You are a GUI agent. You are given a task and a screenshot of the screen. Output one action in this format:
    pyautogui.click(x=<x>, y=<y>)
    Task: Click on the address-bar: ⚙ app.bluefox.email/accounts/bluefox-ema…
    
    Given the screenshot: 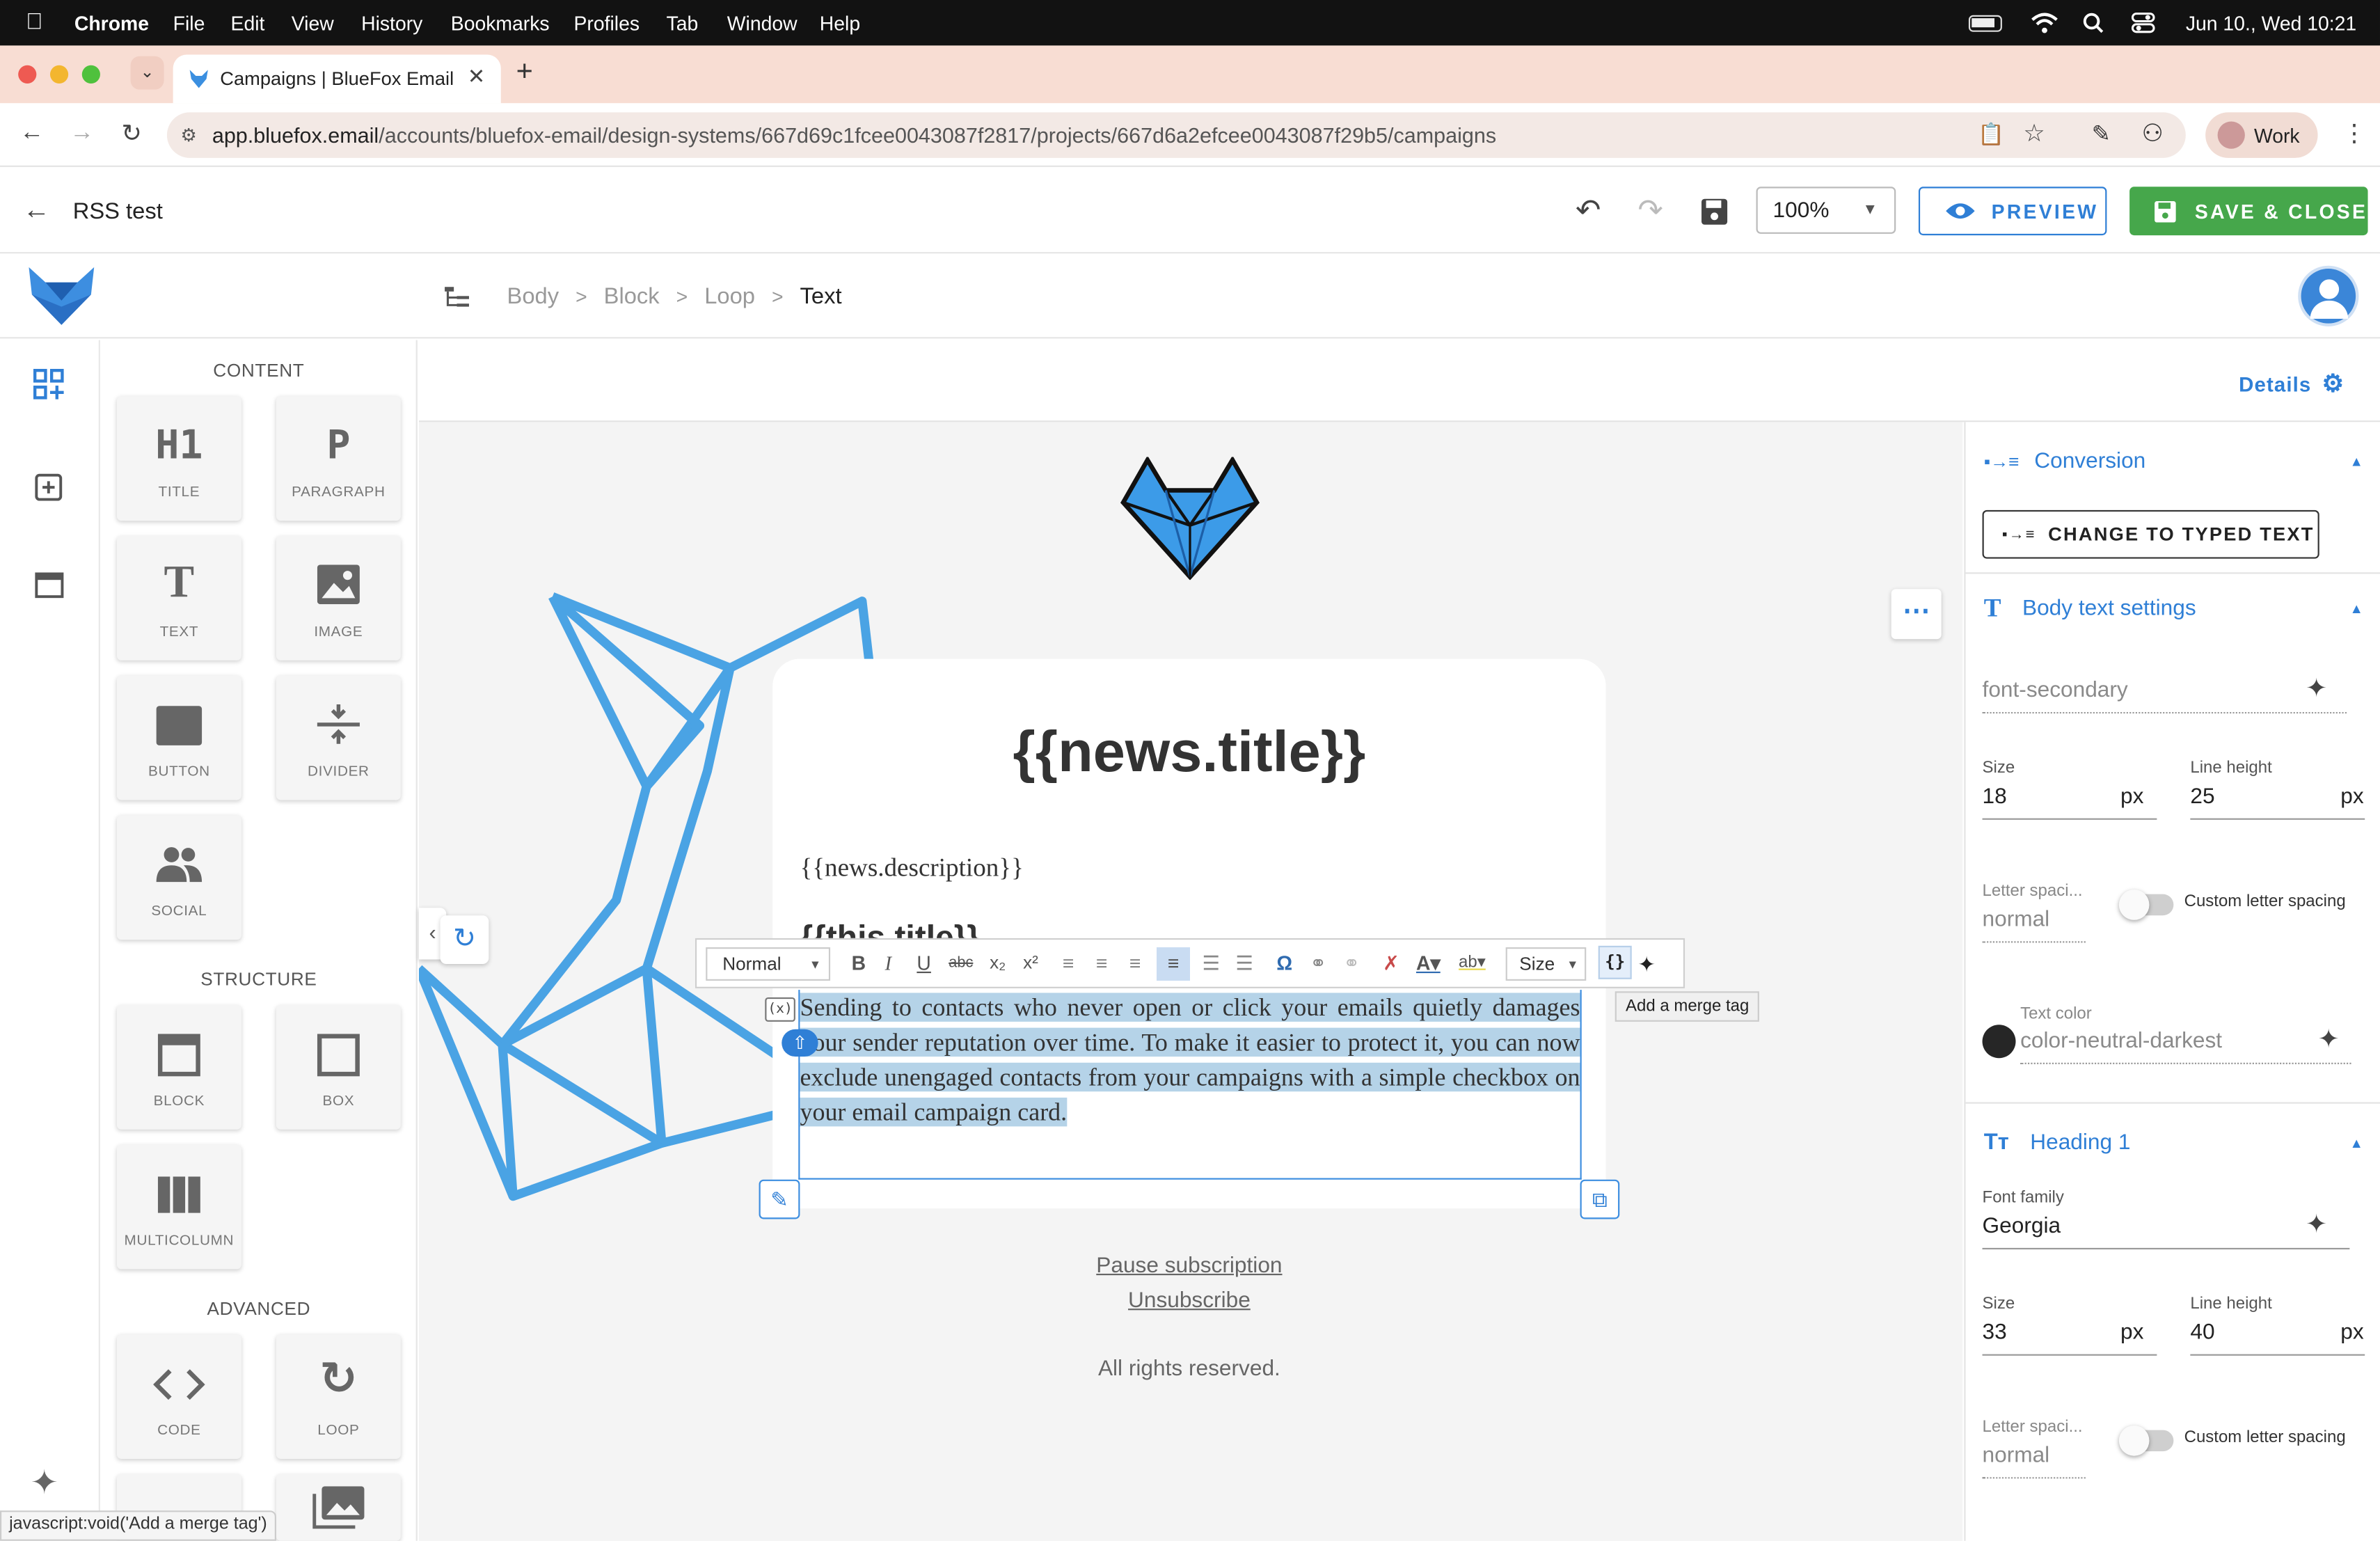 What is the action you would take?
    pyautogui.click(x=1176, y=135)
    